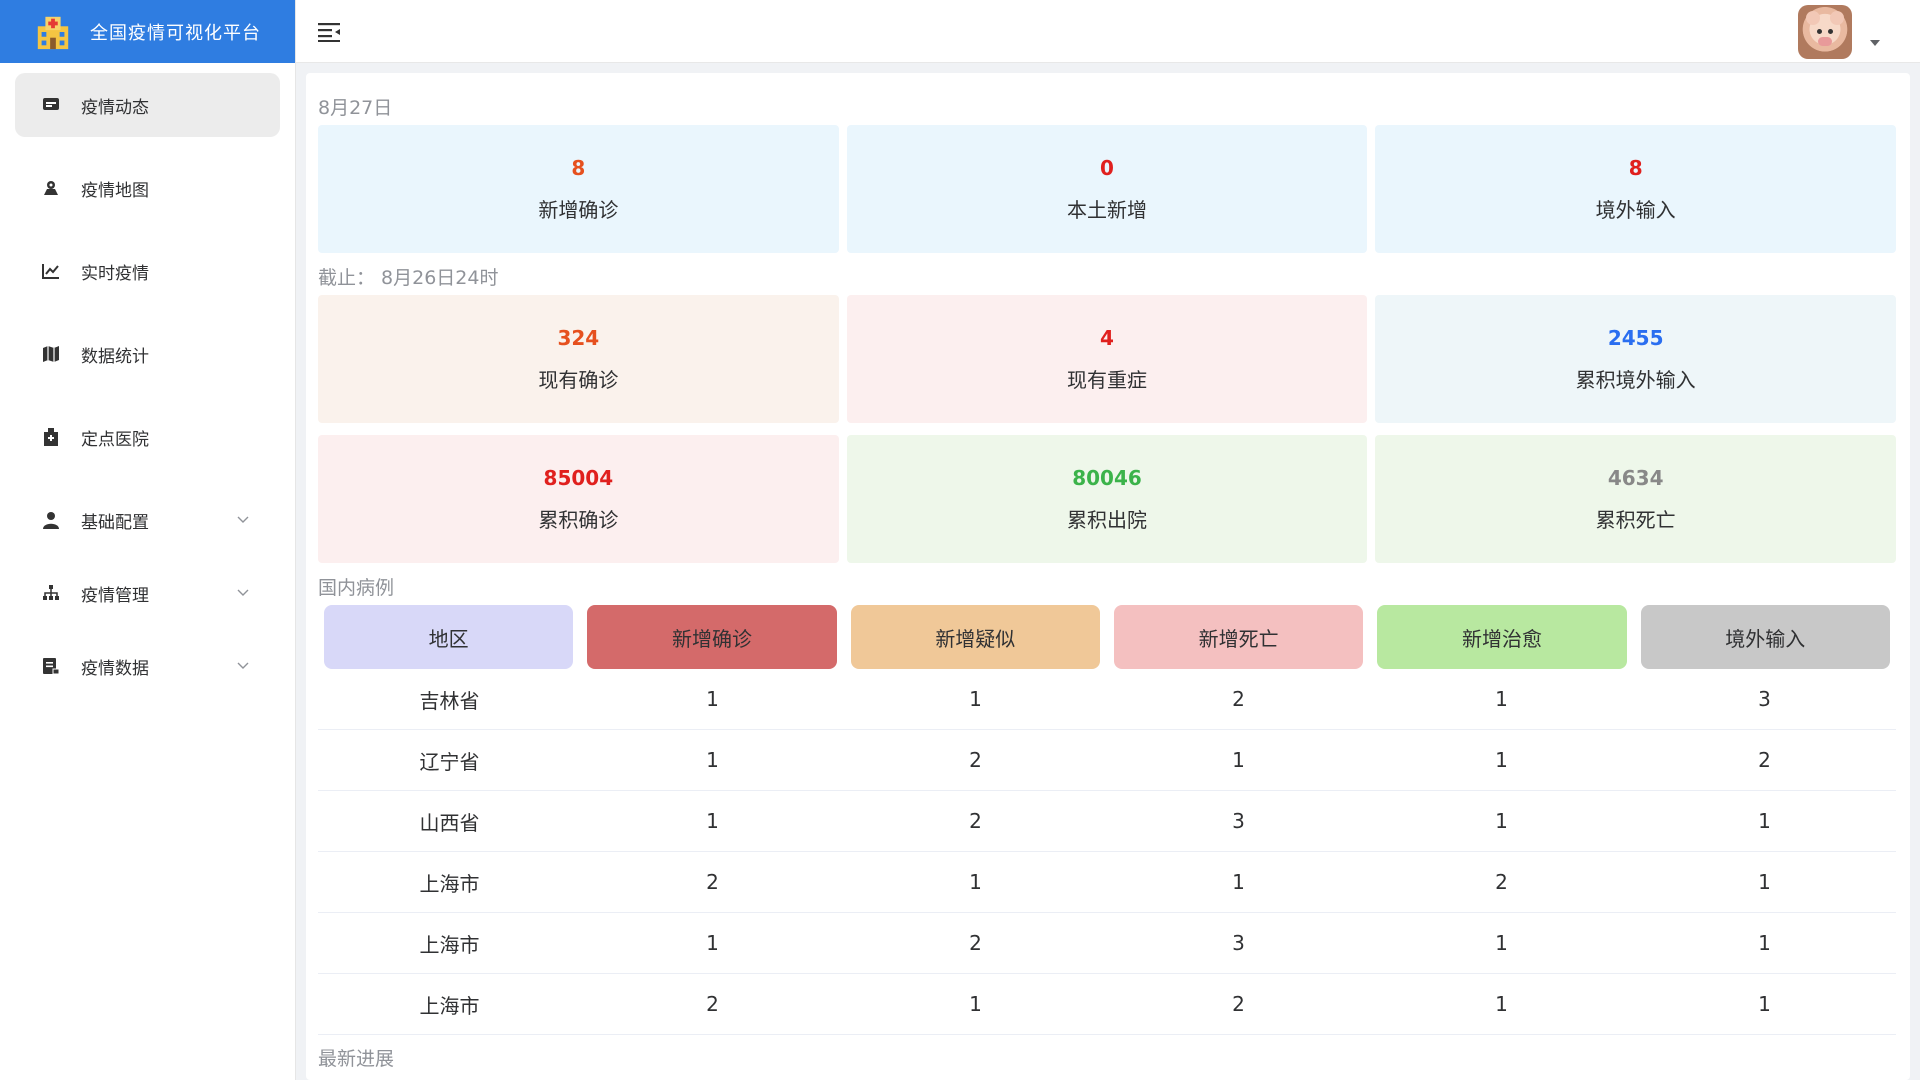  Describe the element at coordinates (356, 588) in the screenshot. I see `domestic-cases-title: 国内病例` at that location.